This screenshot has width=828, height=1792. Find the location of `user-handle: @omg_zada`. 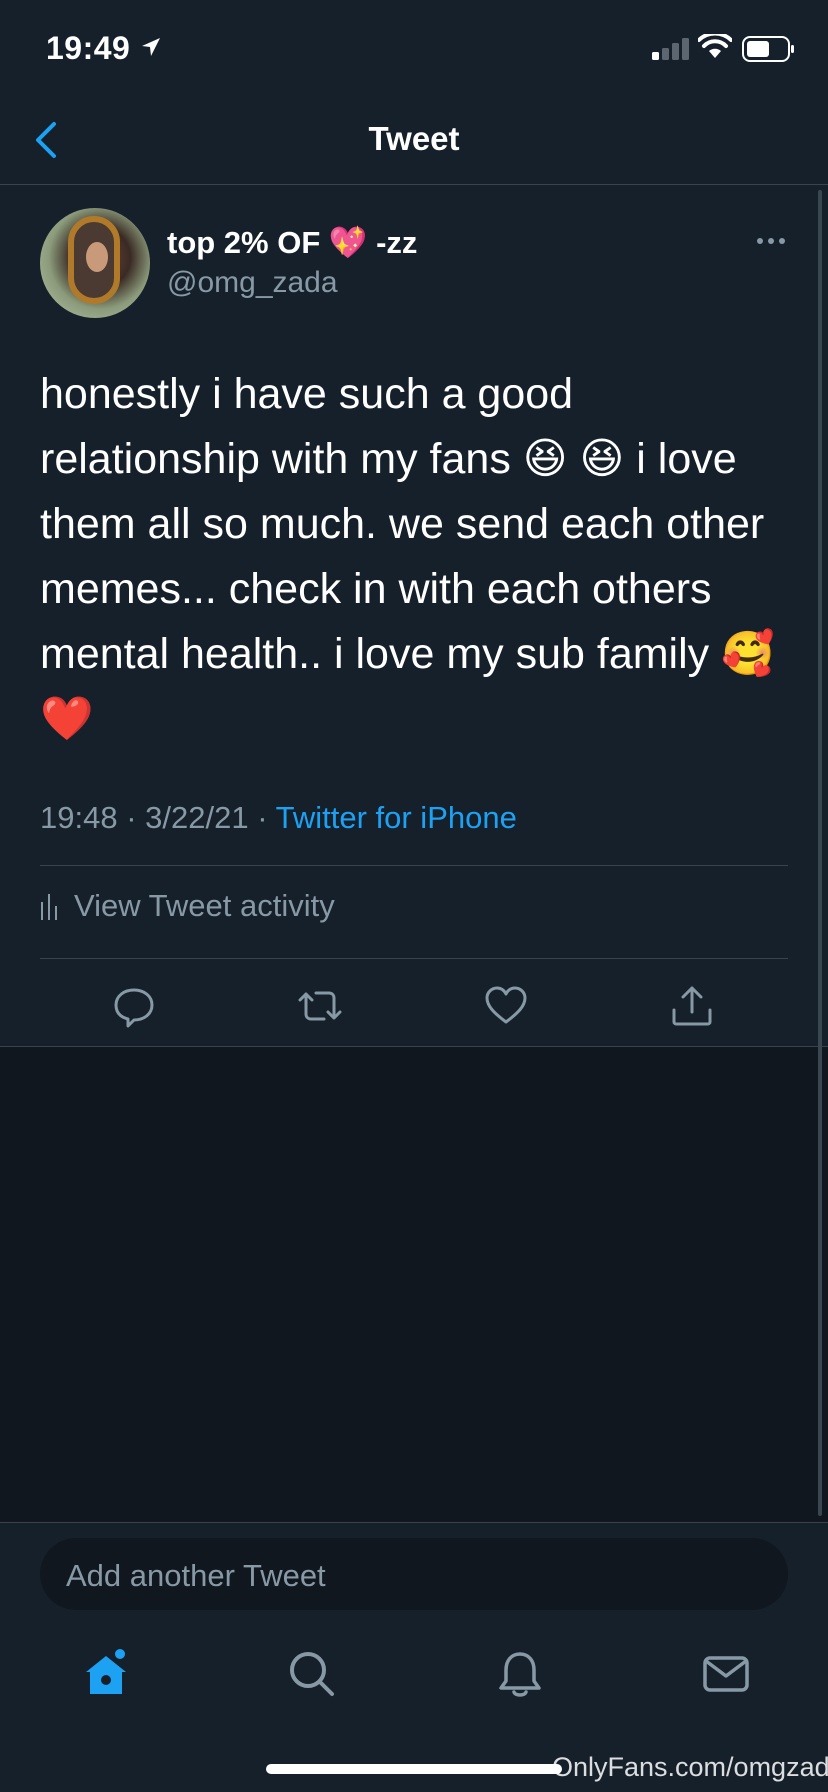

user-handle: @omg_zada is located at coordinates (252, 283).